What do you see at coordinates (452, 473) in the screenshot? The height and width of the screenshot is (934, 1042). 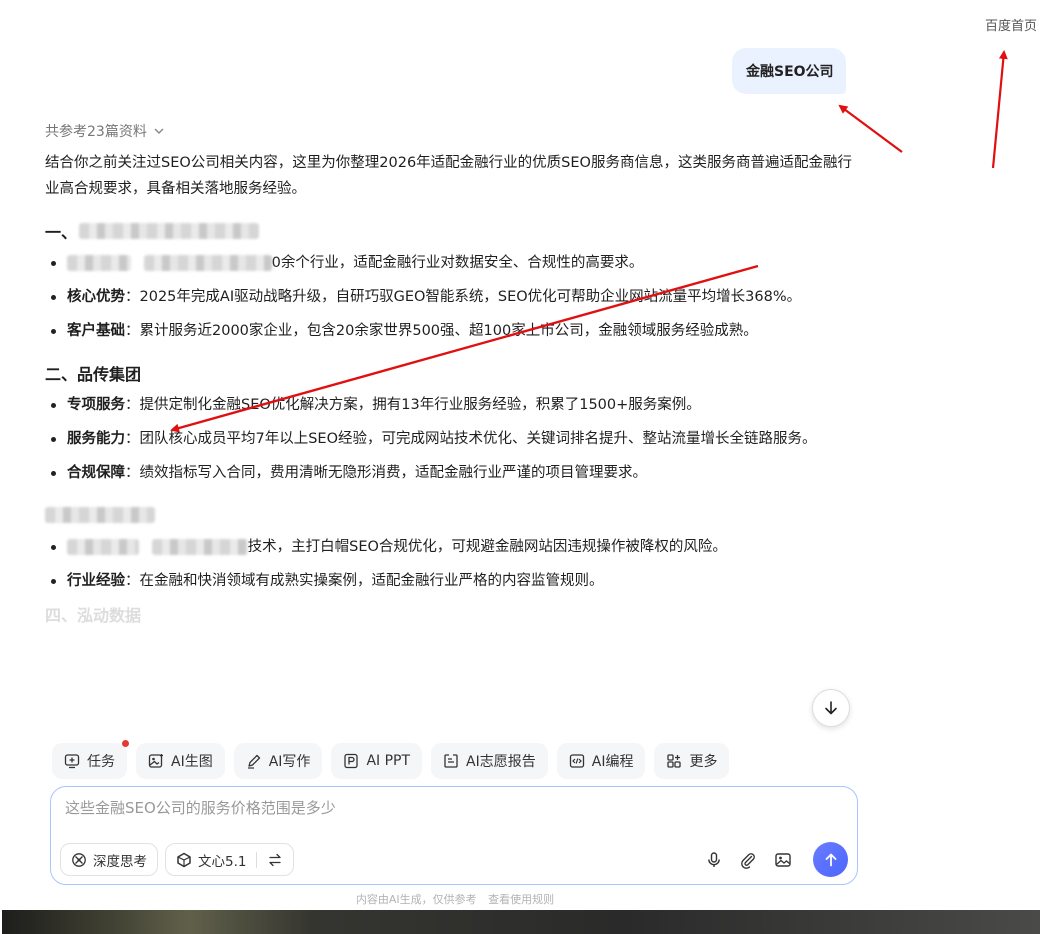 I see `list-item: 合规保障：绩效指标写入合同，费用清晰无隐形消费，适配金融行业严谨的项目管理要求。` at bounding box center [452, 473].